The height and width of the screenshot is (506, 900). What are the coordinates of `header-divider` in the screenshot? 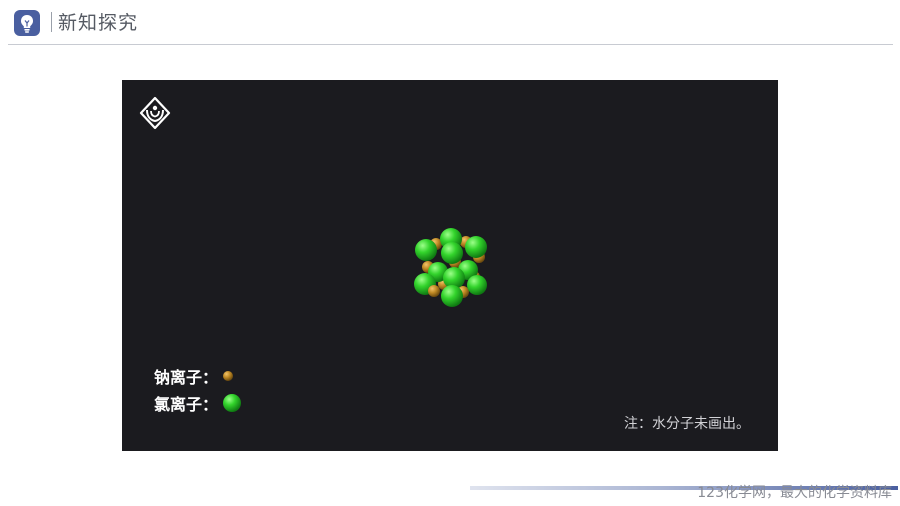 It's located at (450, 44).